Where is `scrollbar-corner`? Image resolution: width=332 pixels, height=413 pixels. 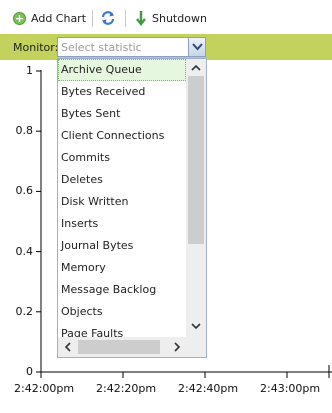 scrollbar-corner is located at coordinates (196, 347).